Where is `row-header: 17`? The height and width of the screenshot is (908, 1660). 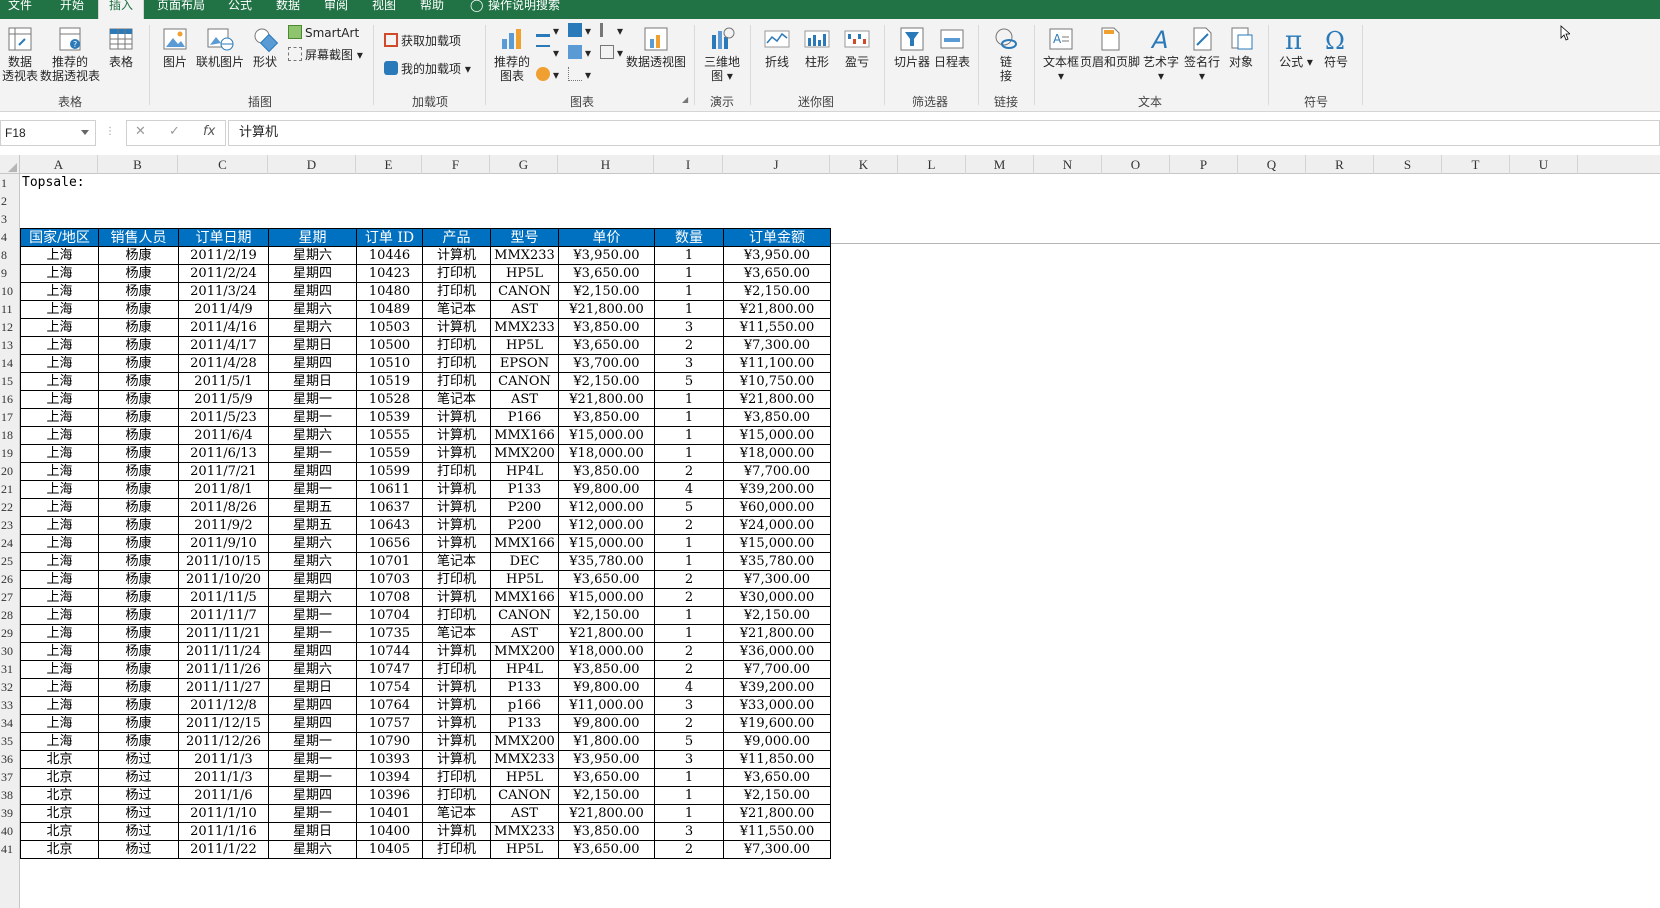 row-header: 17 is located at coordinates (10, 417).